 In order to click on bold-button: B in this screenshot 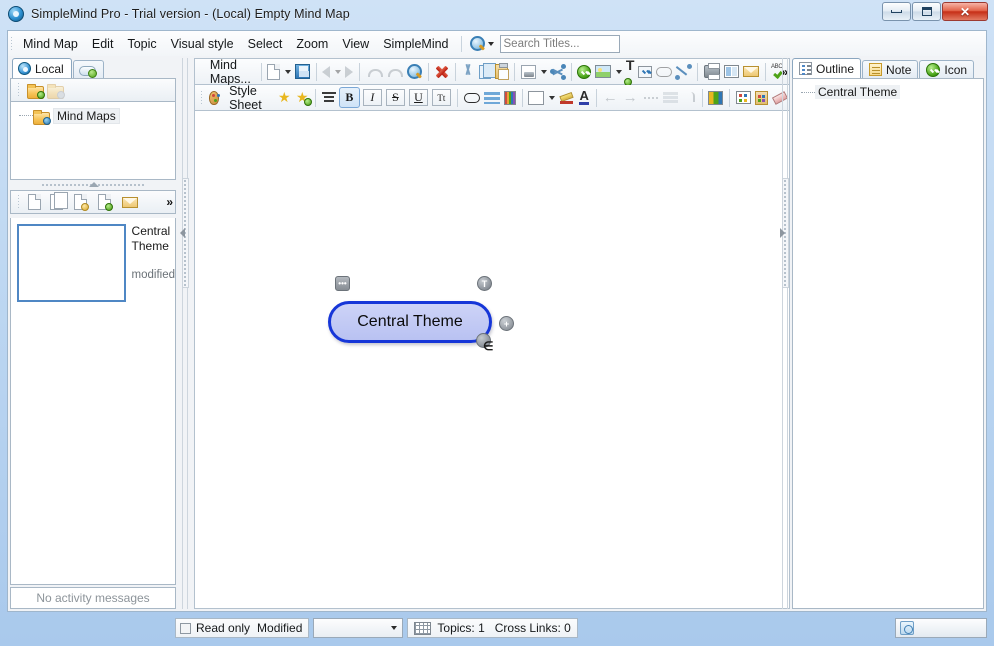, I will do `click(349, 97)`.